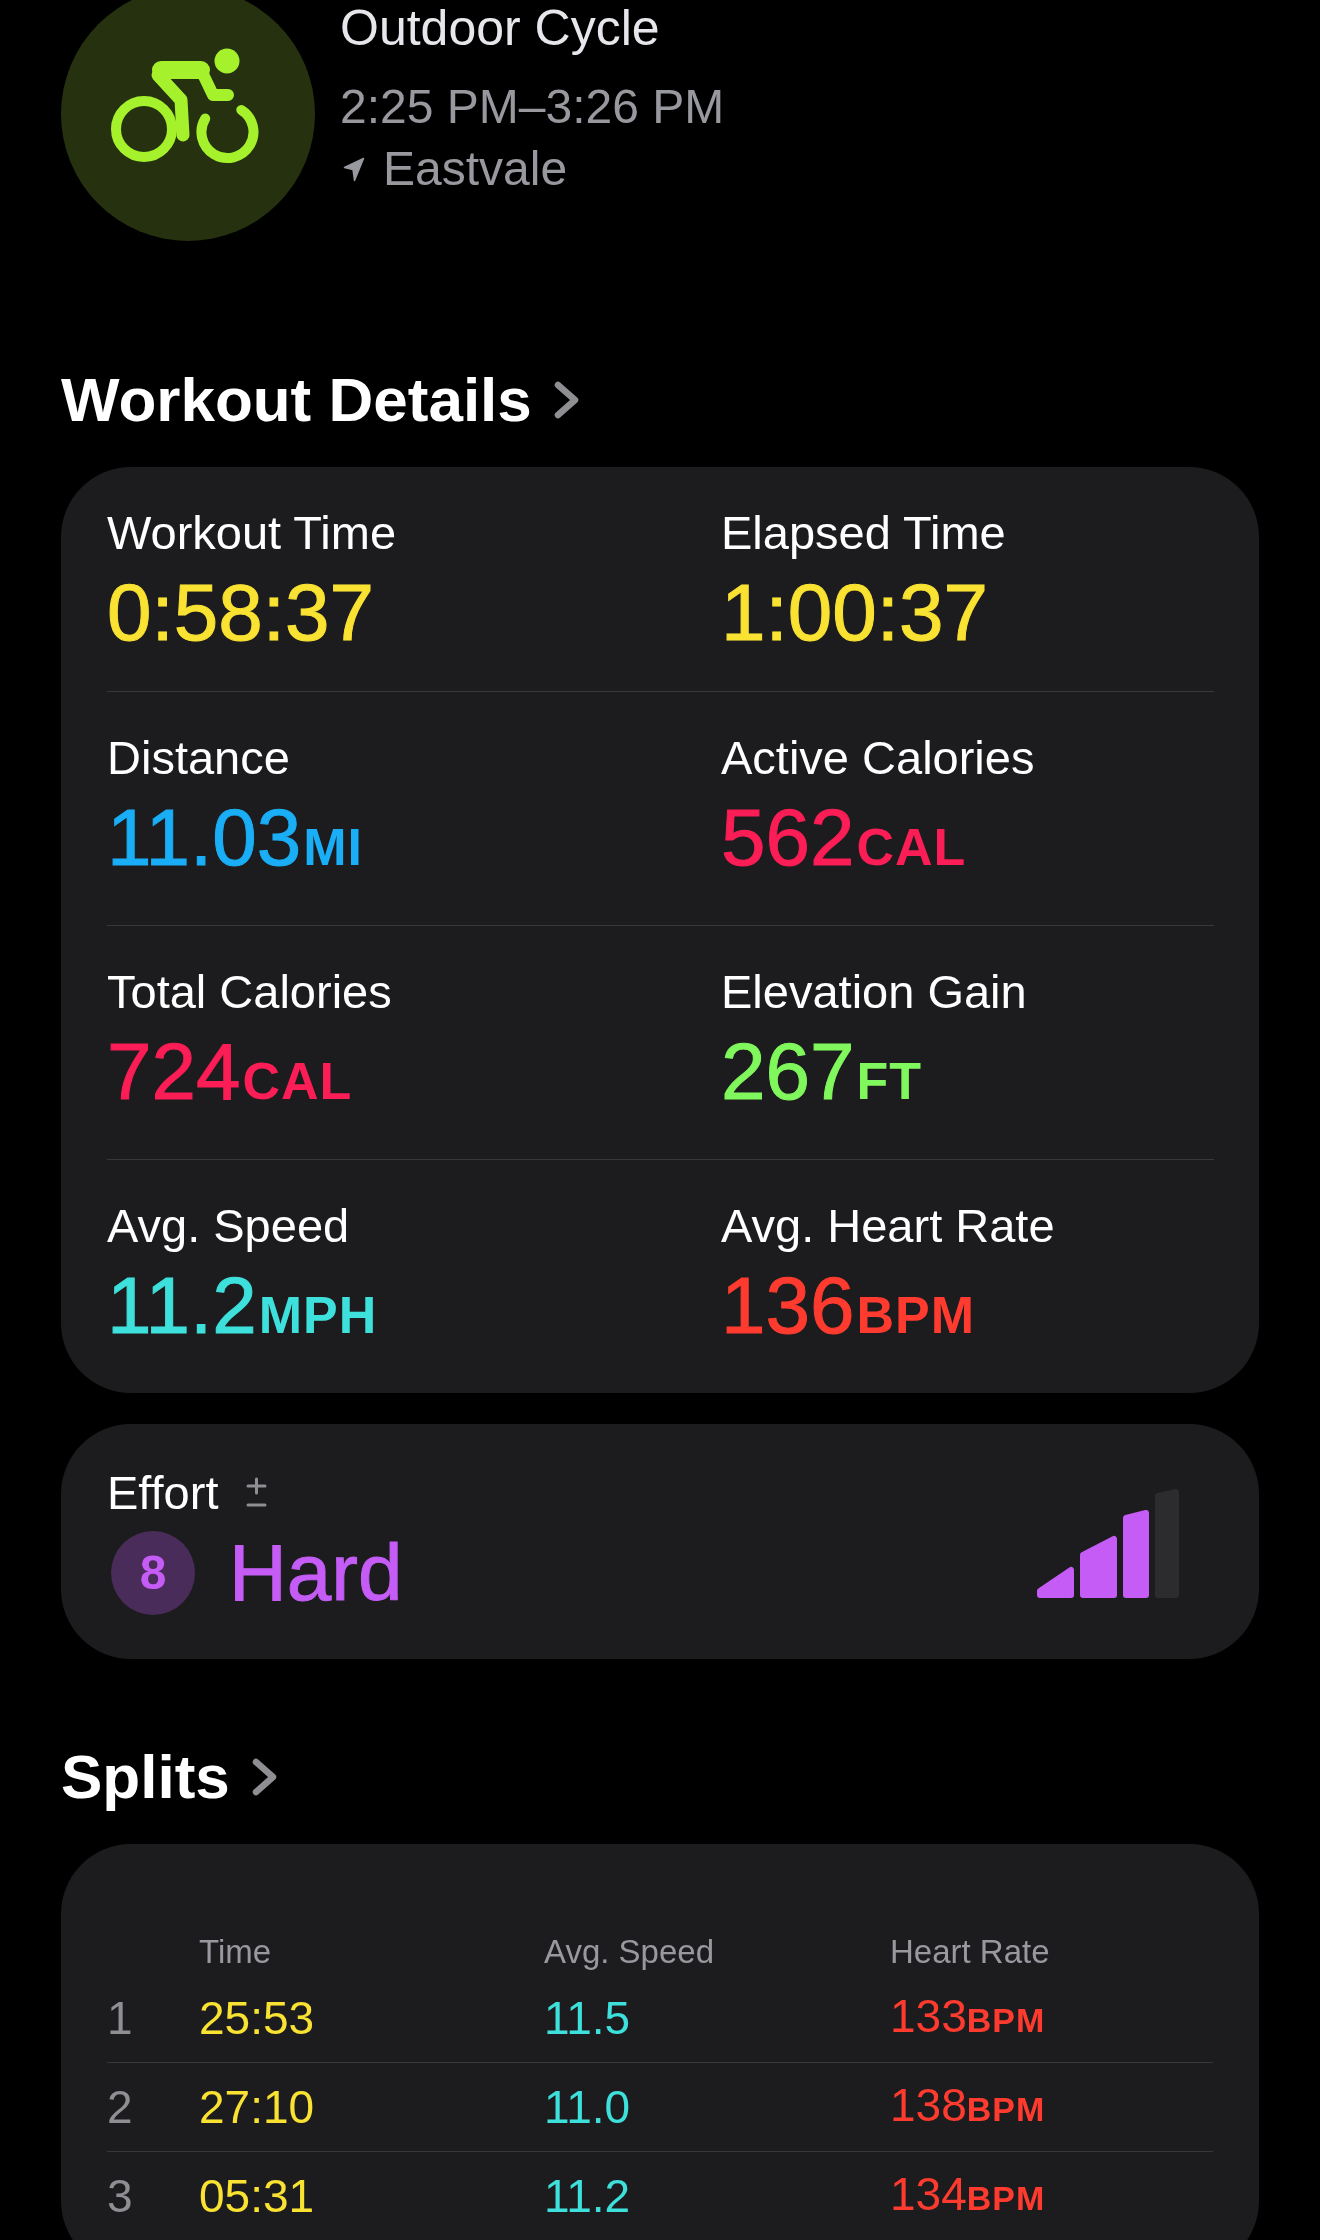 The image size is (1320, 2240). What do you see at coordinates (587, 2196) in the screenshot?
I see `table-cell-text: 11.2` at bounding box center [587, 2196].